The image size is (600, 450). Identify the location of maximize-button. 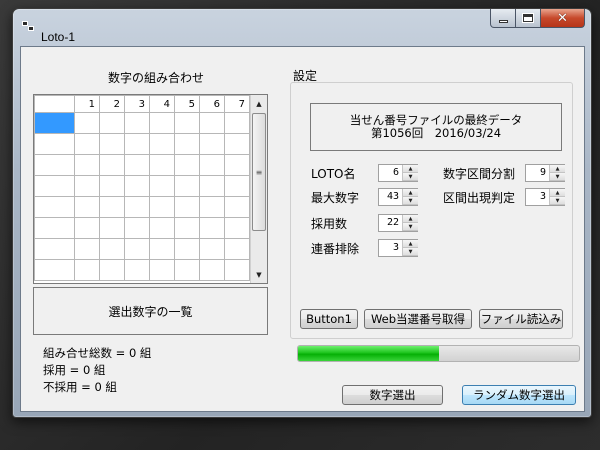
(528, 18).